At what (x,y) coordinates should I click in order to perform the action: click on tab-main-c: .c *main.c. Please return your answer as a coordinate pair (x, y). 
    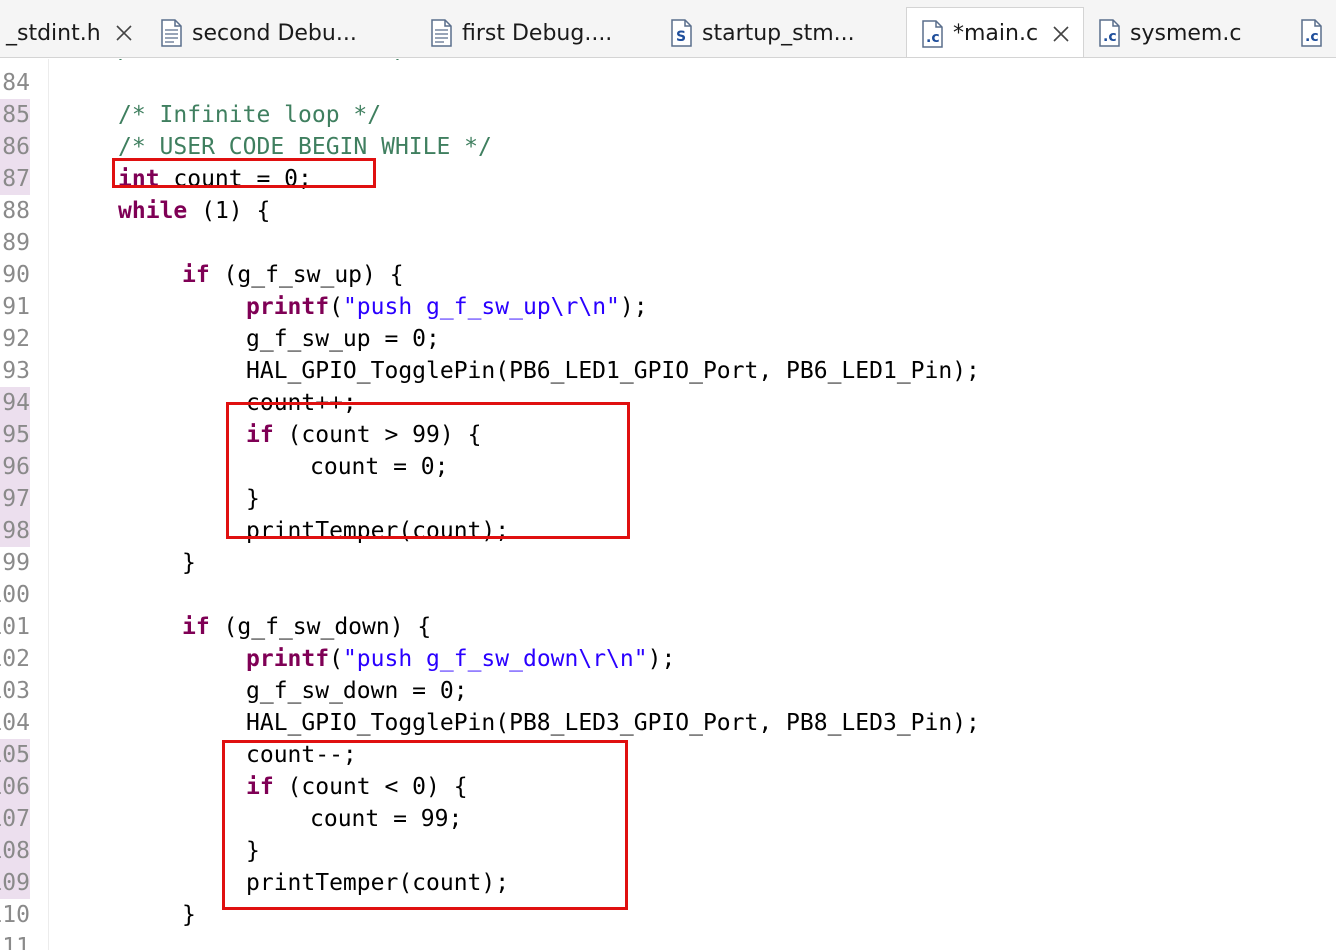
    Looking at the image, I should click on (995, 32).